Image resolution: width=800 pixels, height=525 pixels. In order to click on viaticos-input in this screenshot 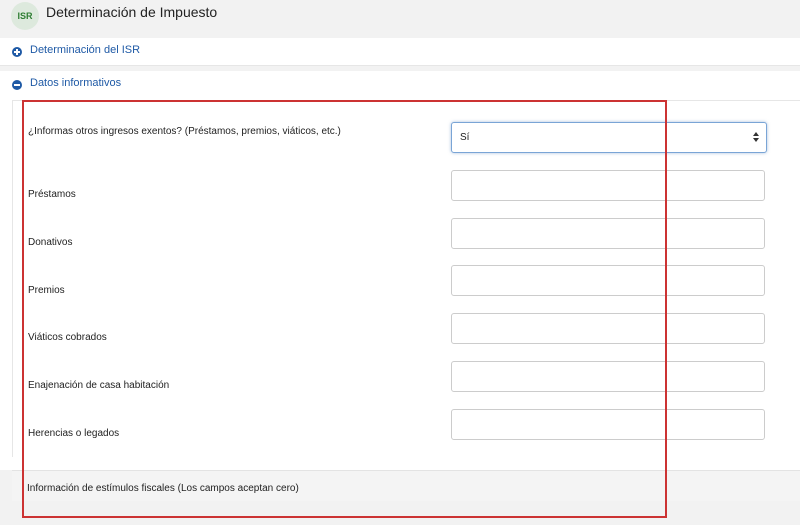, I will do `click(608, 328)`.